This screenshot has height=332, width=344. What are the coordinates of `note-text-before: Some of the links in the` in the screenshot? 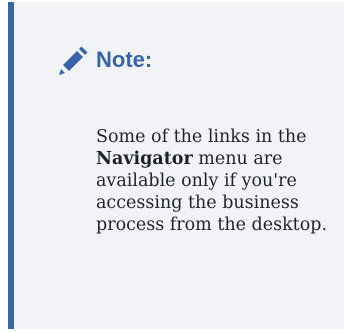 It's located at (201, 137).